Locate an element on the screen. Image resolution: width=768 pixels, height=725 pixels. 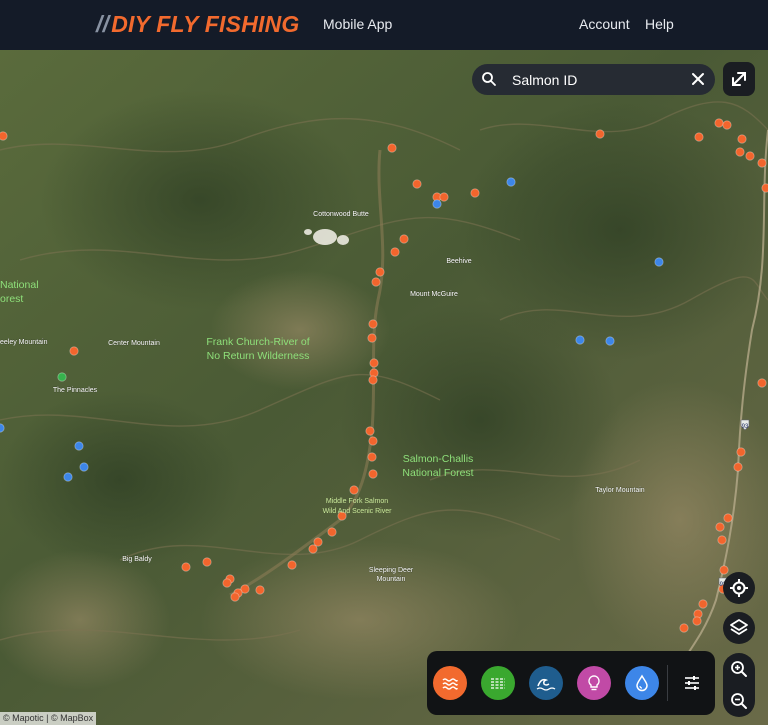
zoom-out-button is located at coordinates (739, 701).